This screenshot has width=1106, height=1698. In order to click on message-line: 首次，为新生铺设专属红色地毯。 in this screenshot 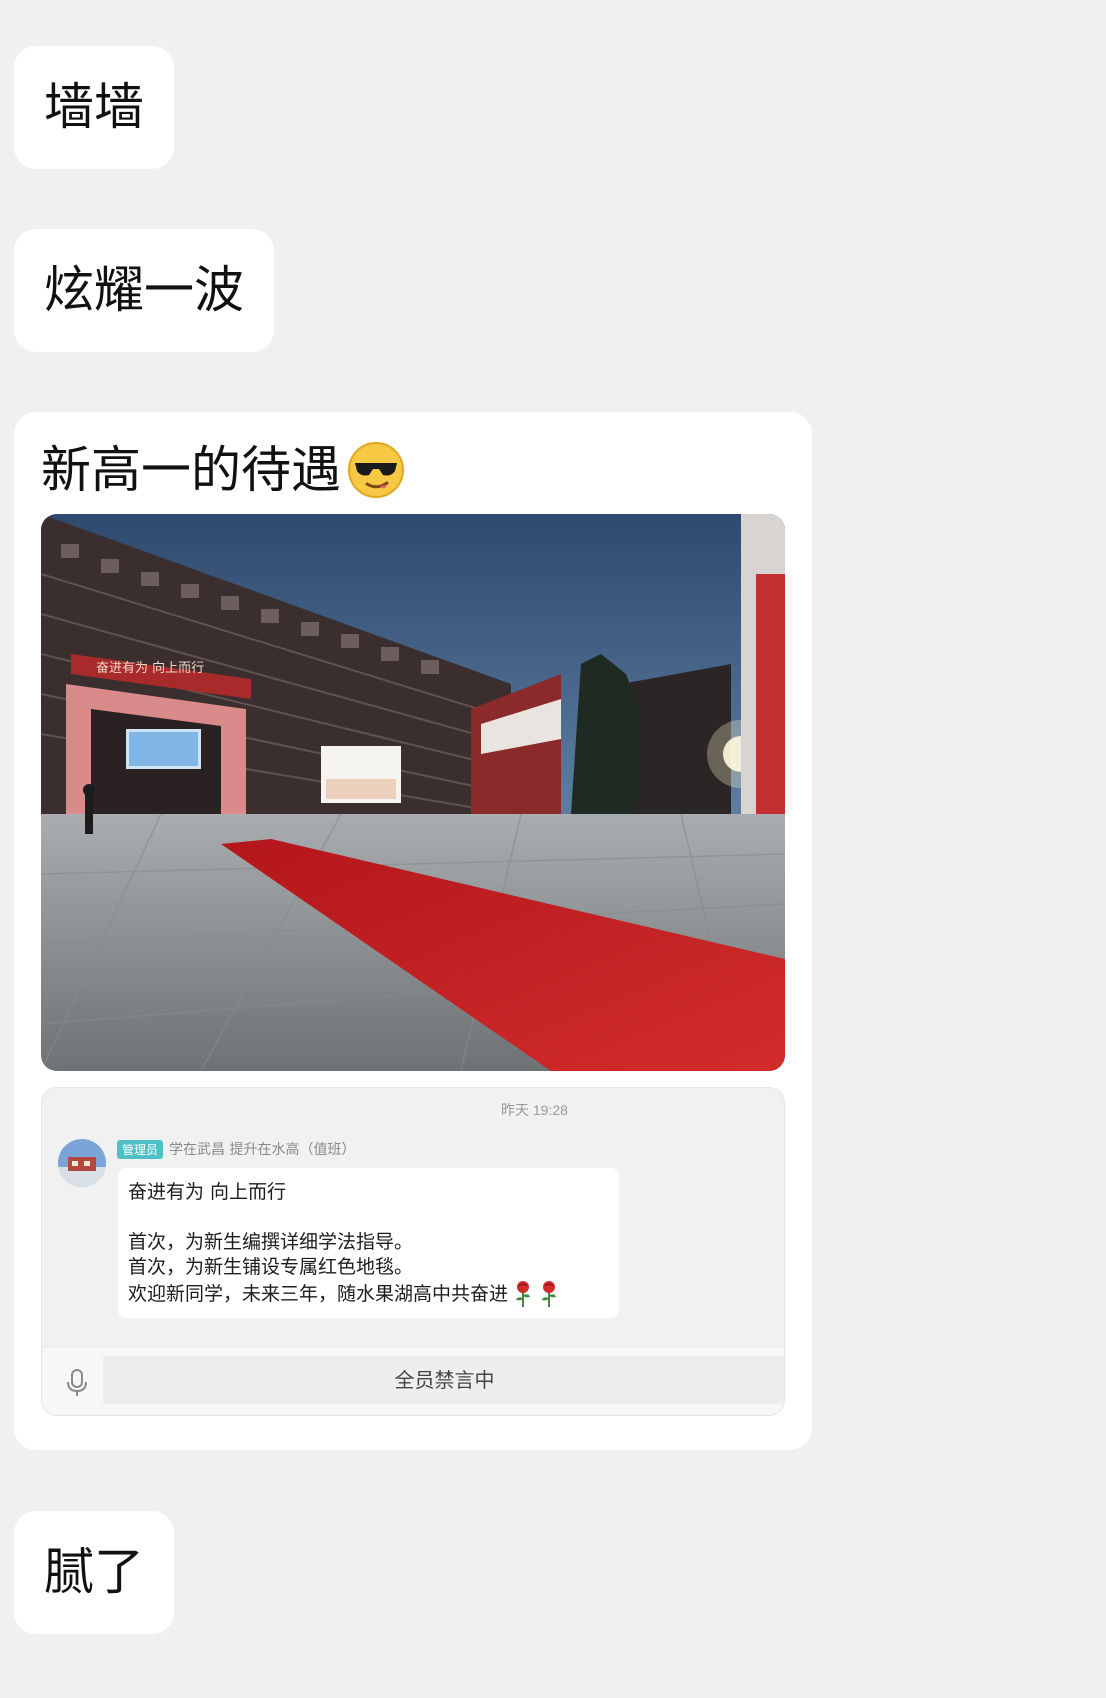, I will do `click(271, 1267)`.